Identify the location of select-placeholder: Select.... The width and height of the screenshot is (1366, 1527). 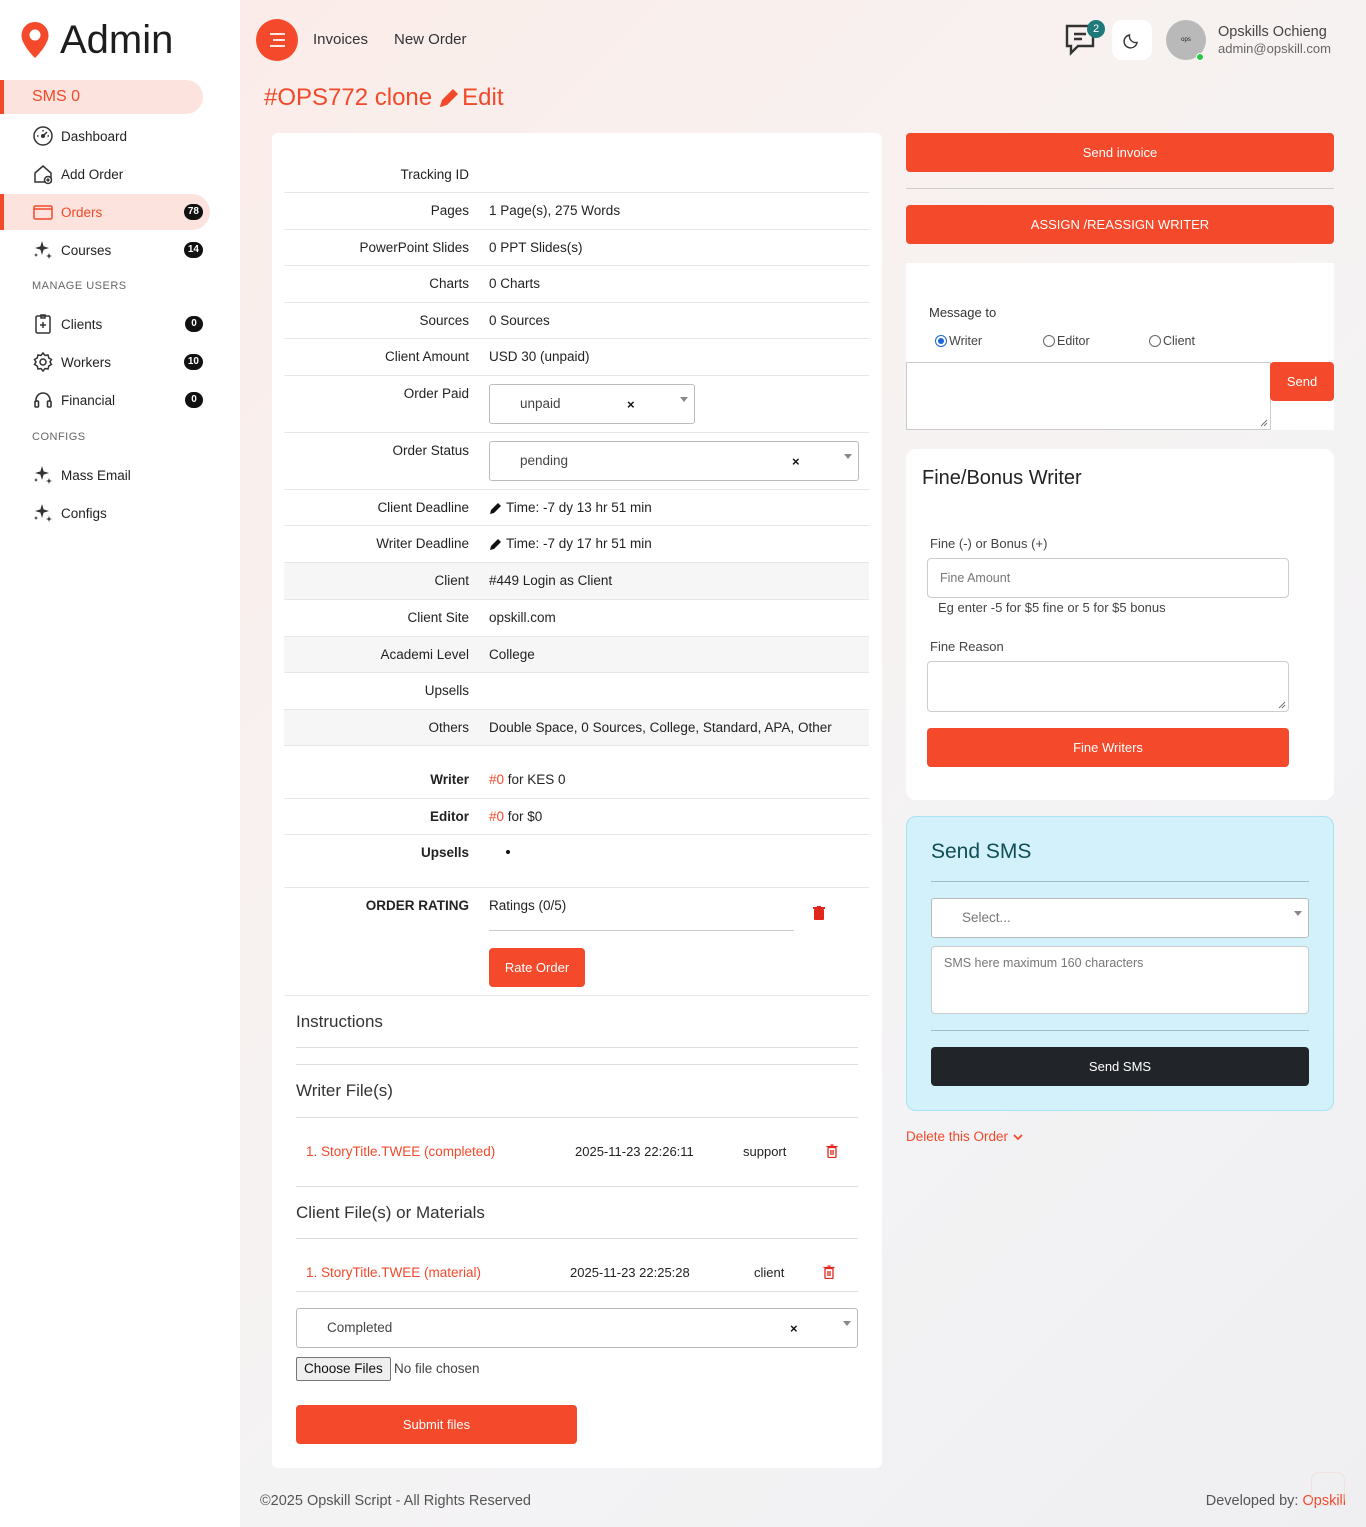
(986, 917).